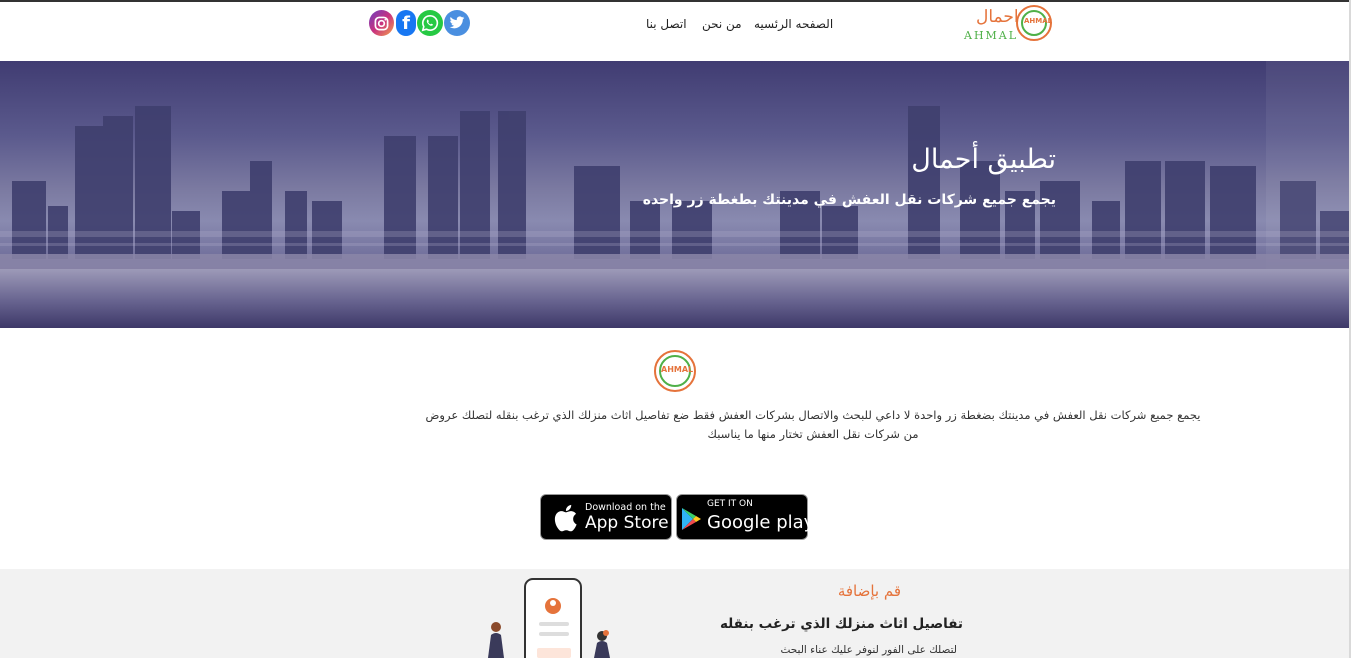 The image size is (1351, 658). Describe the element at coordinates (674, 262) in the screenshot. I see `hero-shore` at that location.